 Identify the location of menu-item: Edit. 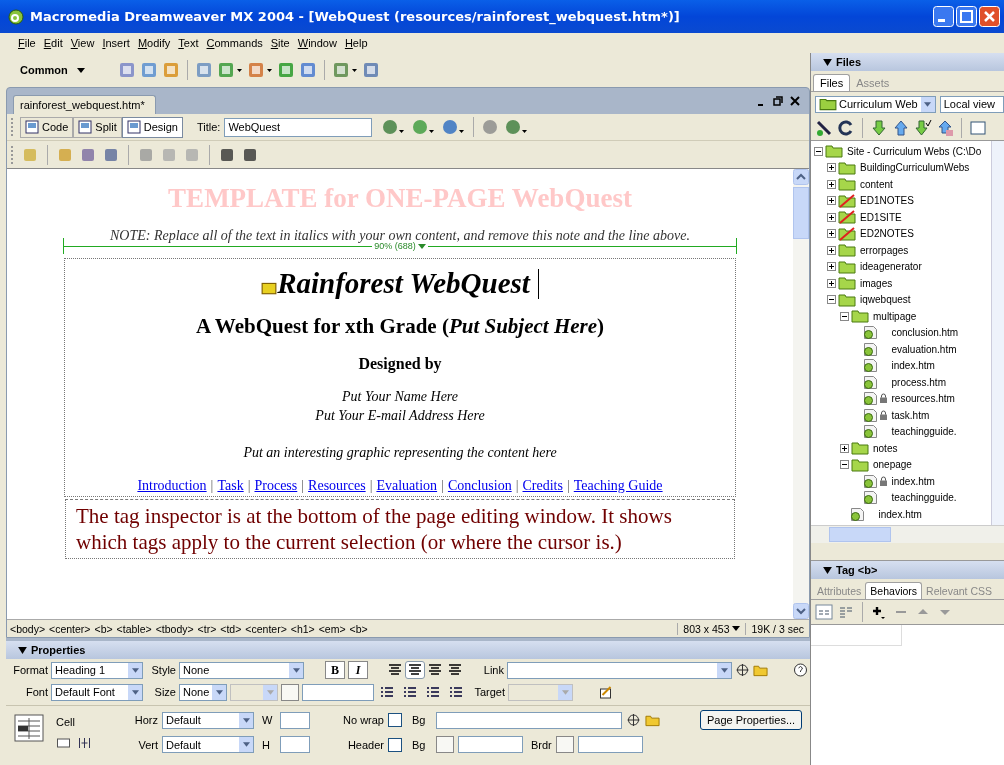
(53, 43).